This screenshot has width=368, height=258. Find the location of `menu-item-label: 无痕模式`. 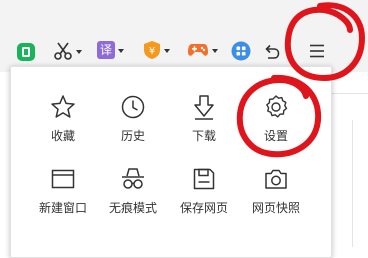

menu-item-label: 无痕模式 is located at coordinates (132, 208).